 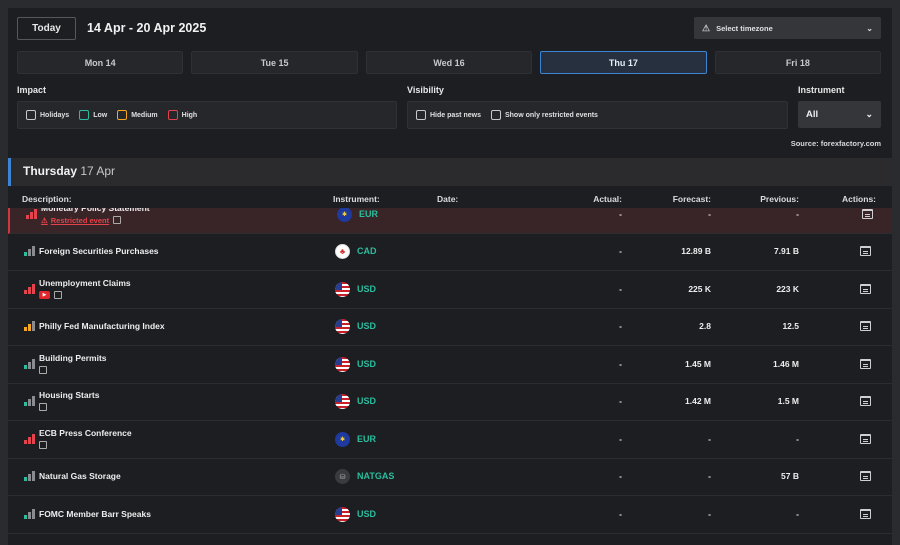 What do you see at coordinates (790, 476) in the screenshot?
I see `previous-value: 57 B` at bounding box center [790, 476].